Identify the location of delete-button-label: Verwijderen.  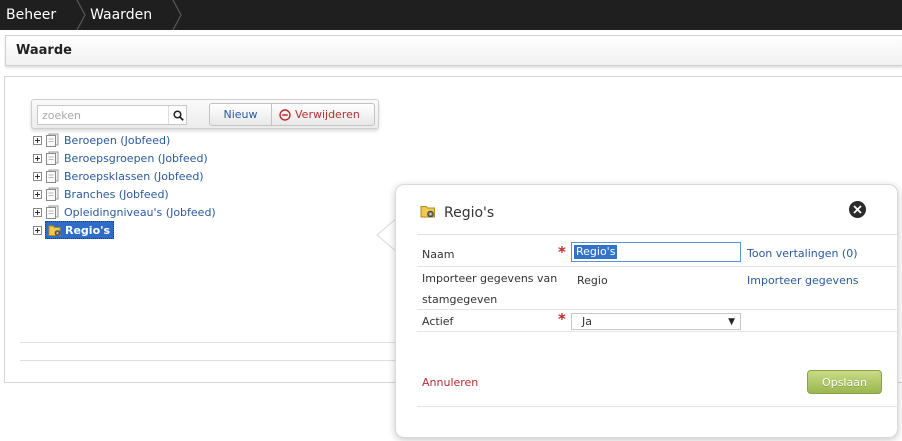
(327, 114).